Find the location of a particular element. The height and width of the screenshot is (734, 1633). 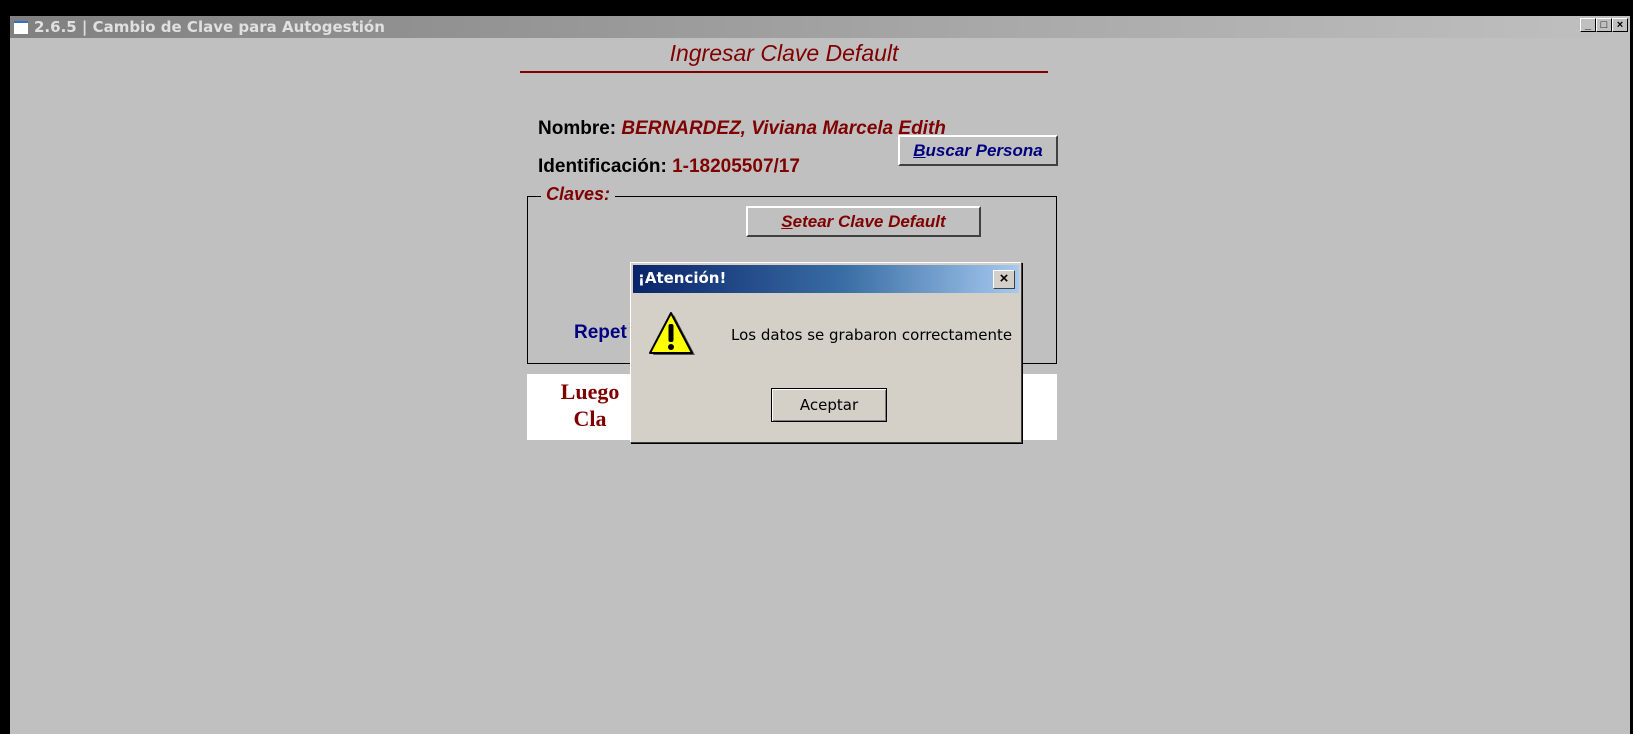

dialog-title: ¡Atención! is located at coordinates (682, 278).